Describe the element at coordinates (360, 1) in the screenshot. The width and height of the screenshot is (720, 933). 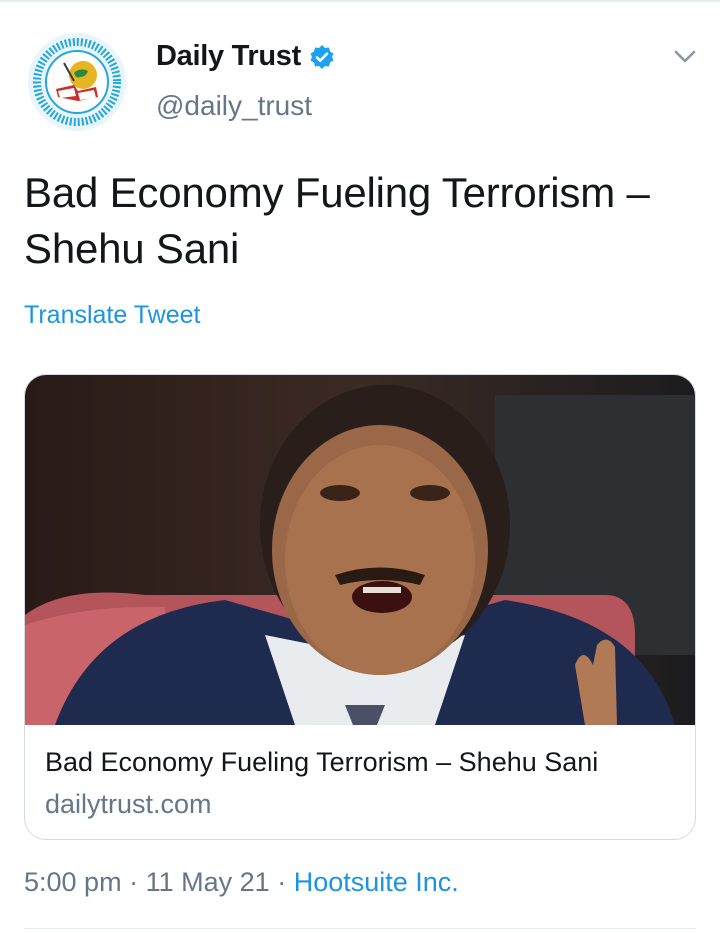
I see `top-divider` at that location.